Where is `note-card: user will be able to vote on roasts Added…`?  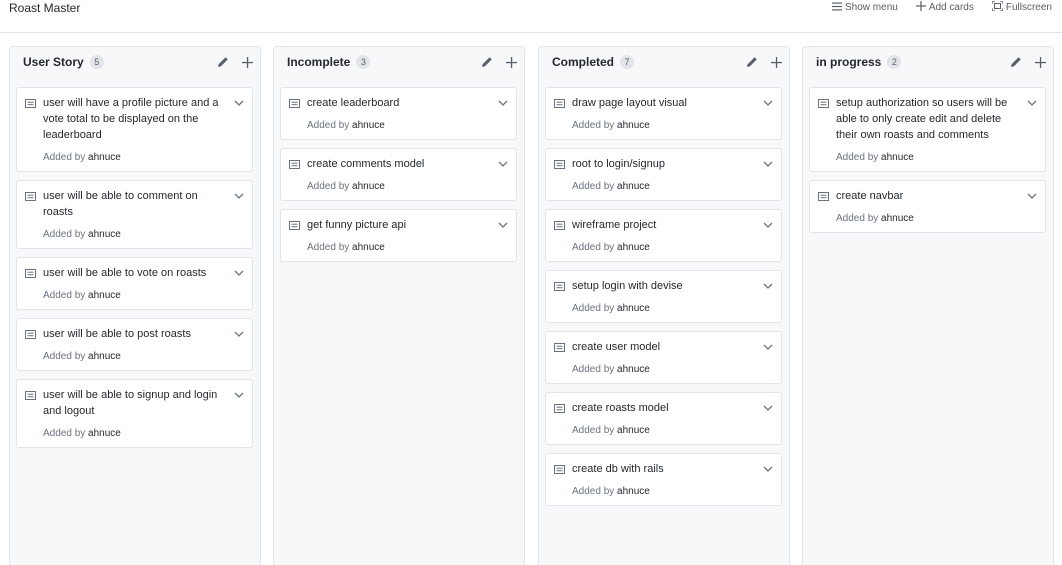
note-card: user will be able to vote on roasts Added… is located at coordinates (134, 283).